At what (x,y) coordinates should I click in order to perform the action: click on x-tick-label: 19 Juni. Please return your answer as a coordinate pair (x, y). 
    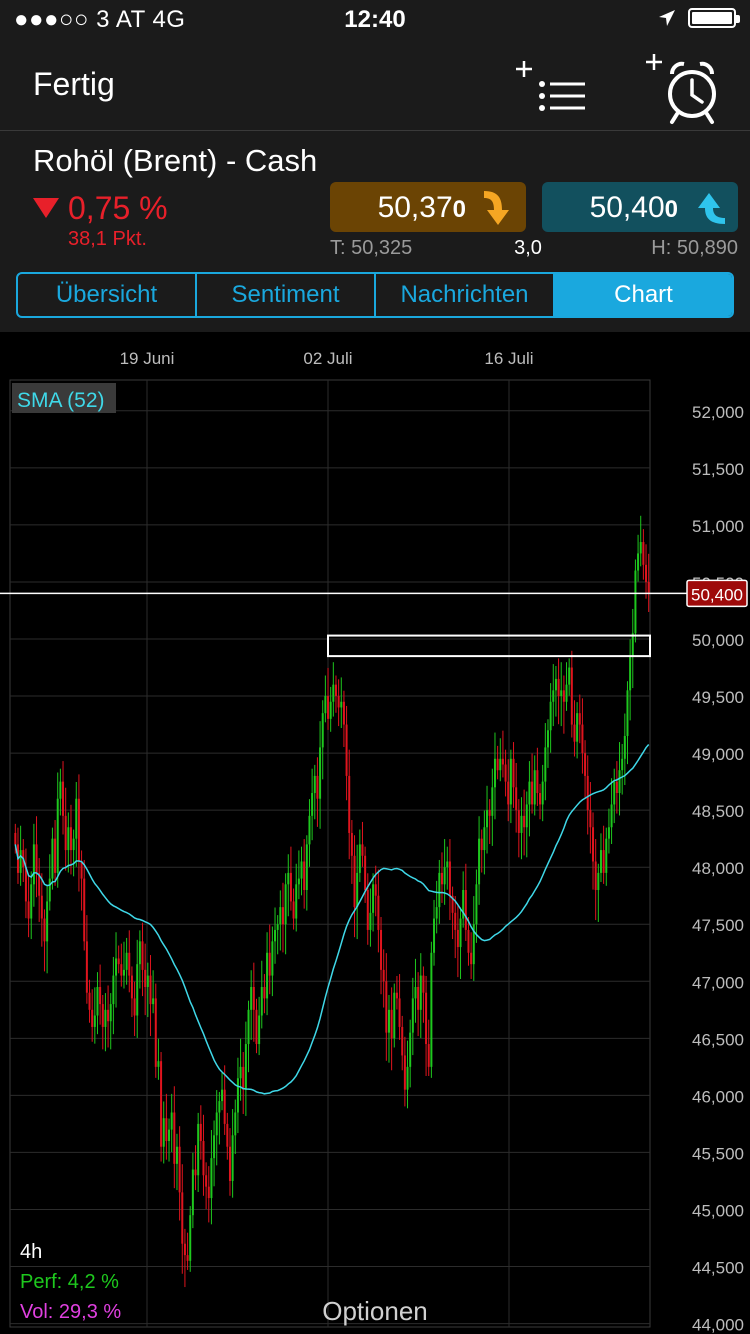
    Looking at the image, I should click on (147, 358).